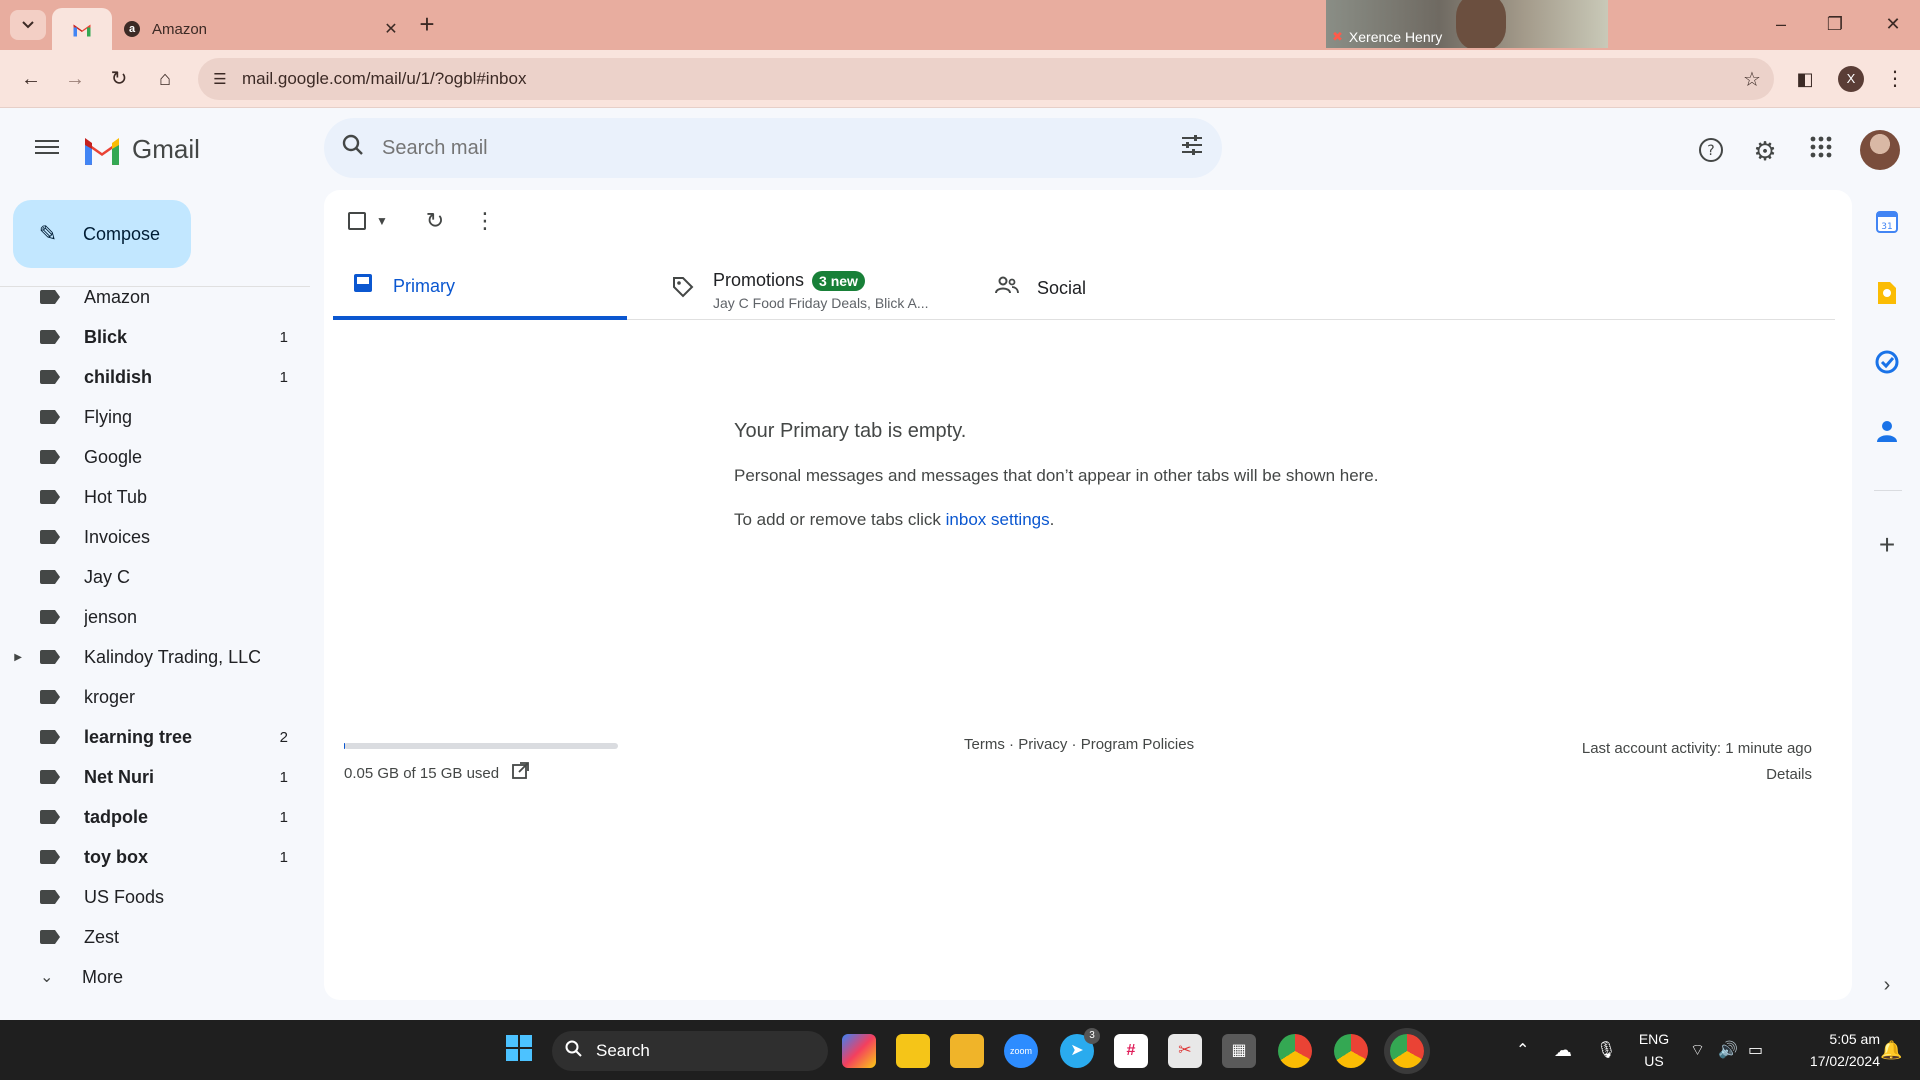  I want to click on onedrive-icon: ☁, so click(1563, 1050).